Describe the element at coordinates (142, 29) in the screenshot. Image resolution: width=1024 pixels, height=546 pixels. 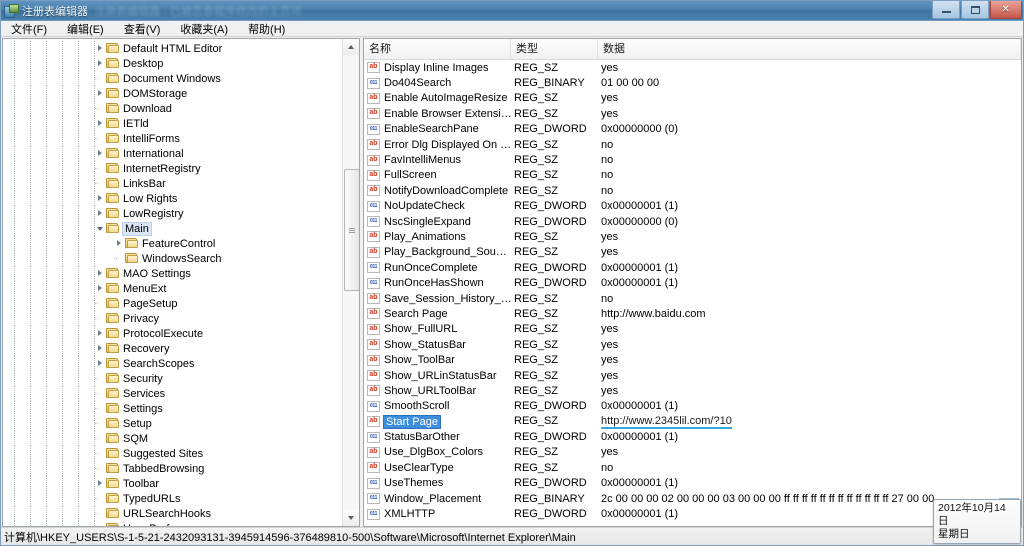
I see `menu-view: 查看(V)` at that location.